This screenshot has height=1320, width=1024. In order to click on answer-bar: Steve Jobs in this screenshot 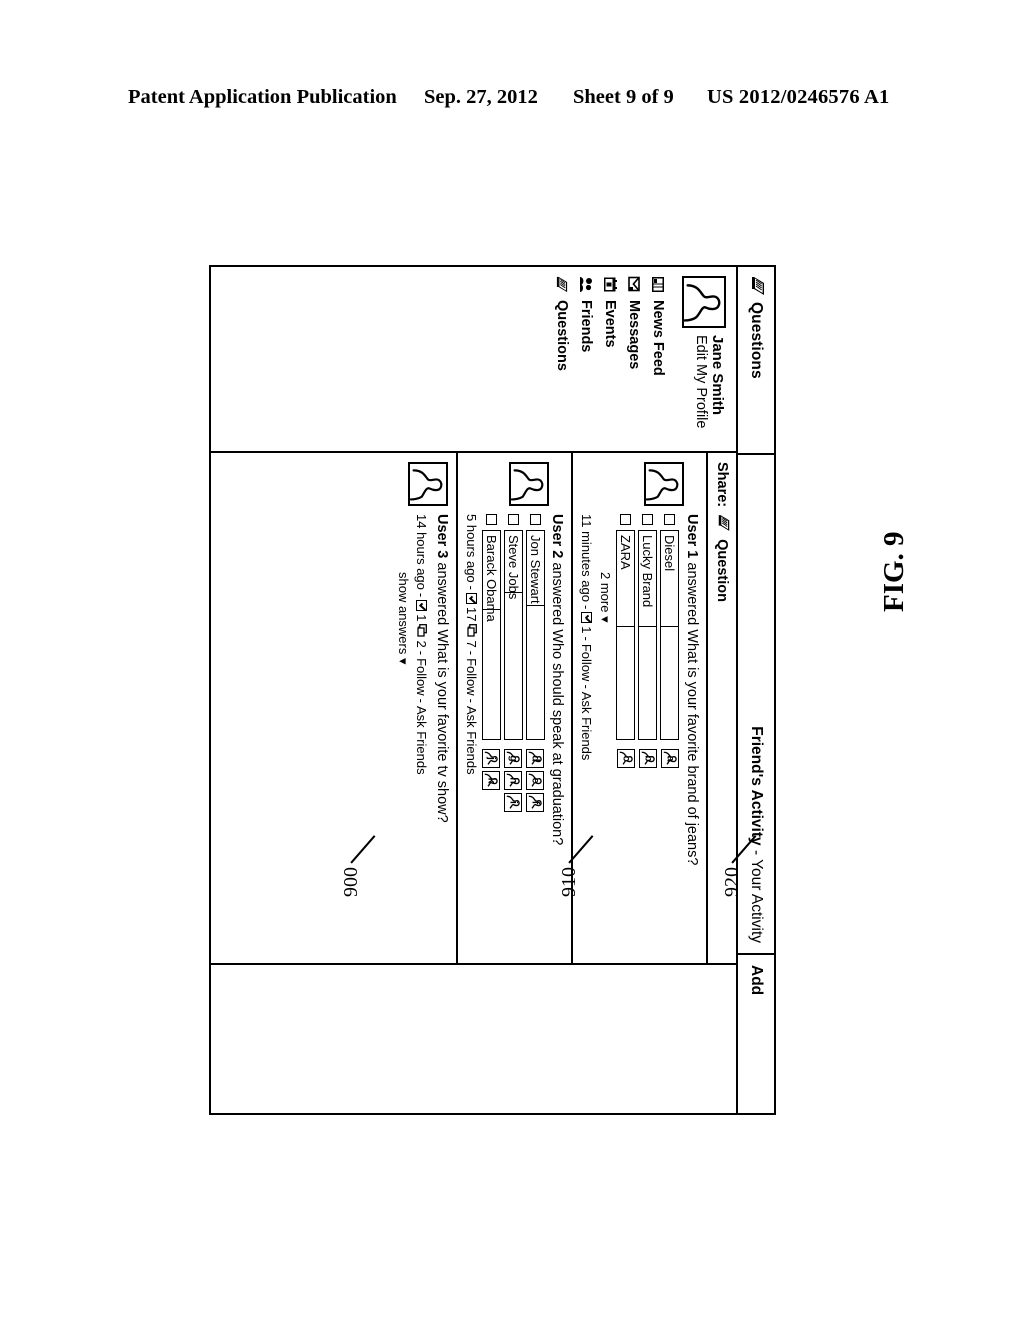, I will do `click(513, 635)`.